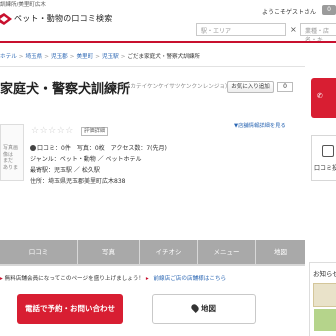  What do you see at coordinates (23, 5) in the screenshot?
I see `header-breadcrumb-top: 訓練所/美里町広木` at bounding box center [23, 5].